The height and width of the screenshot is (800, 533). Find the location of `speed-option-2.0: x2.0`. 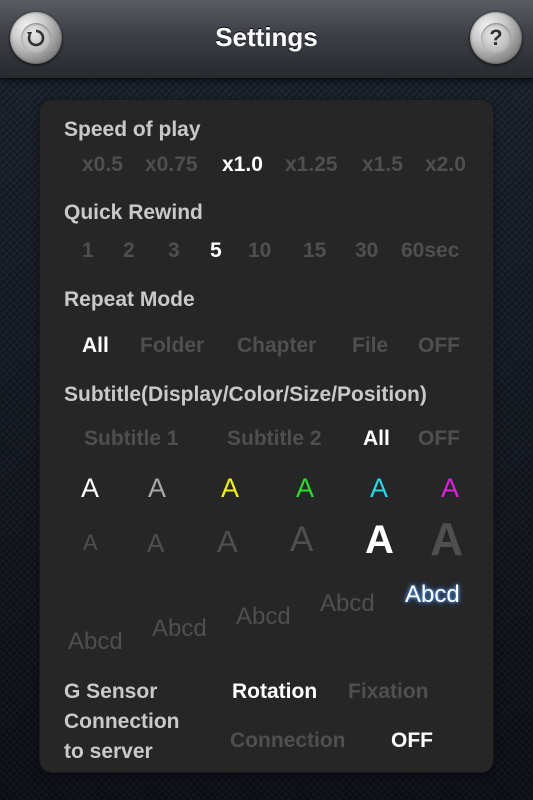

speed-option-2.0: x2.0 is located at coordinates (445, 165).